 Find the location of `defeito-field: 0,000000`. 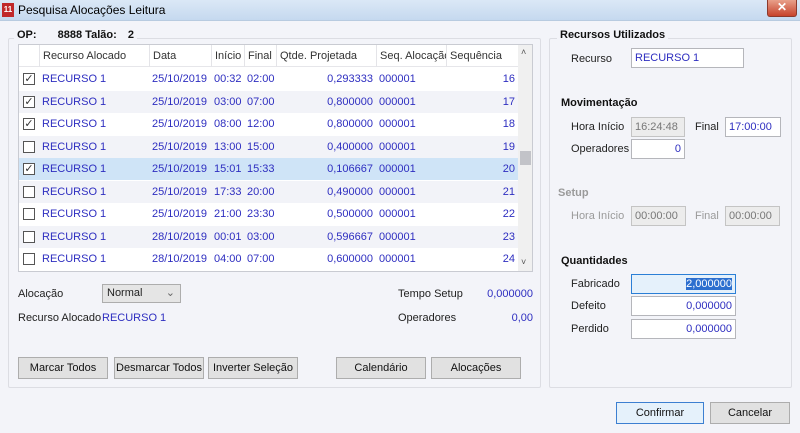

defeito-field: 0,000000 is located at coordinates (683, 306).